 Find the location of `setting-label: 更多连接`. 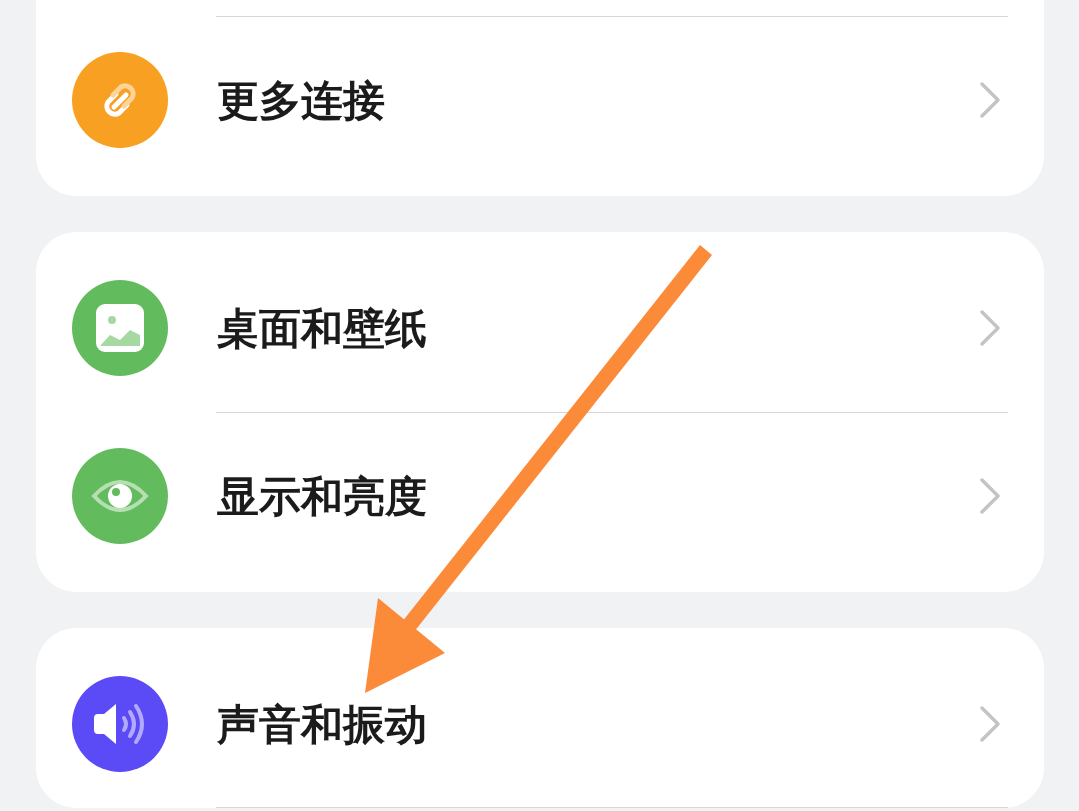

setting-label: 更多连接 is located at coordinates (301, 100).